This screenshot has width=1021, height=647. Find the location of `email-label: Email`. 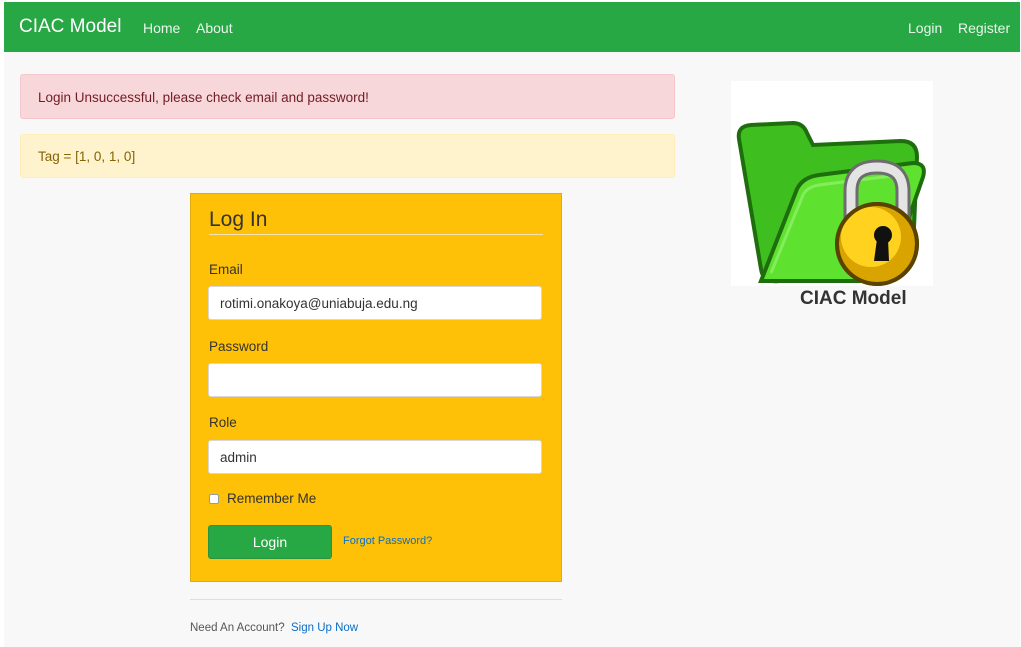

email-label: Email is located at coordinates (226, 269).